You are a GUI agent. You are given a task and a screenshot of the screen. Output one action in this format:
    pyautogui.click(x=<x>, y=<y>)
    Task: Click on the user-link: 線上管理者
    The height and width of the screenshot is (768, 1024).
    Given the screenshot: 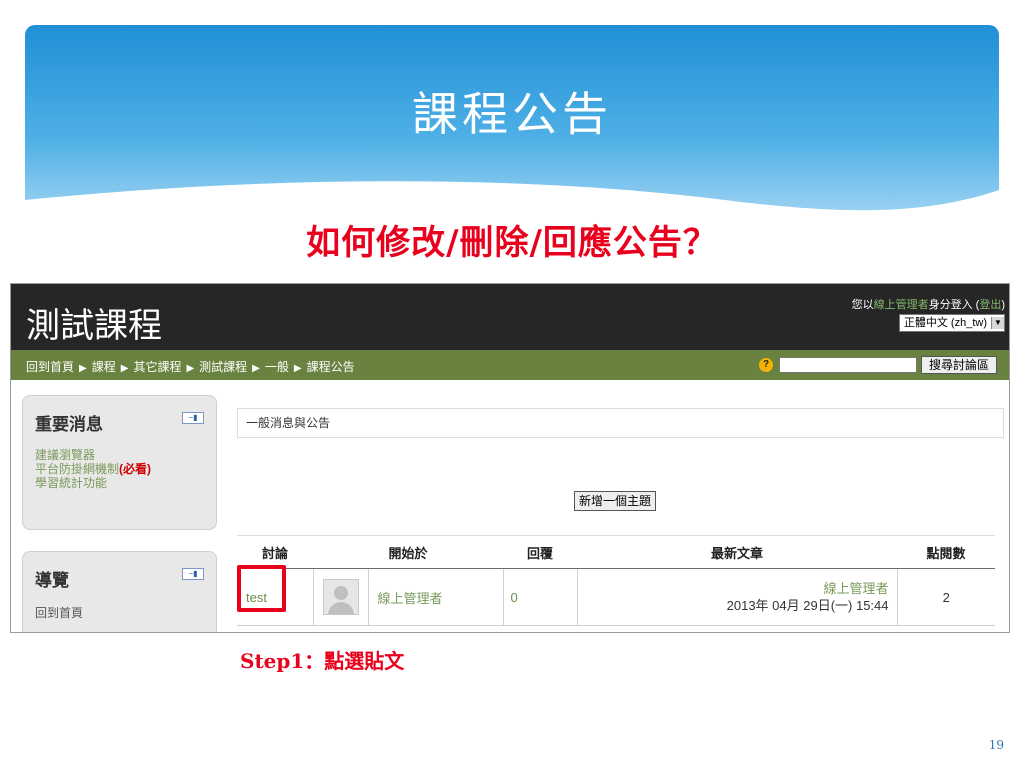 What is the action you would take?
    pyautogui.click(x=901, y=305)
    